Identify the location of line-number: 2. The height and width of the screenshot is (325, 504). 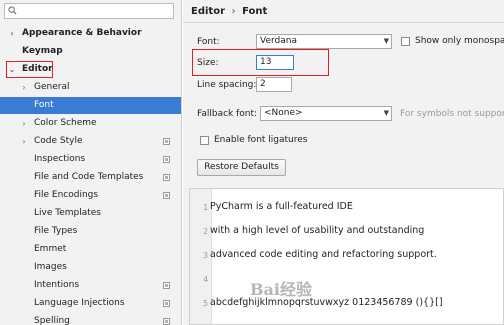
(205, 231).